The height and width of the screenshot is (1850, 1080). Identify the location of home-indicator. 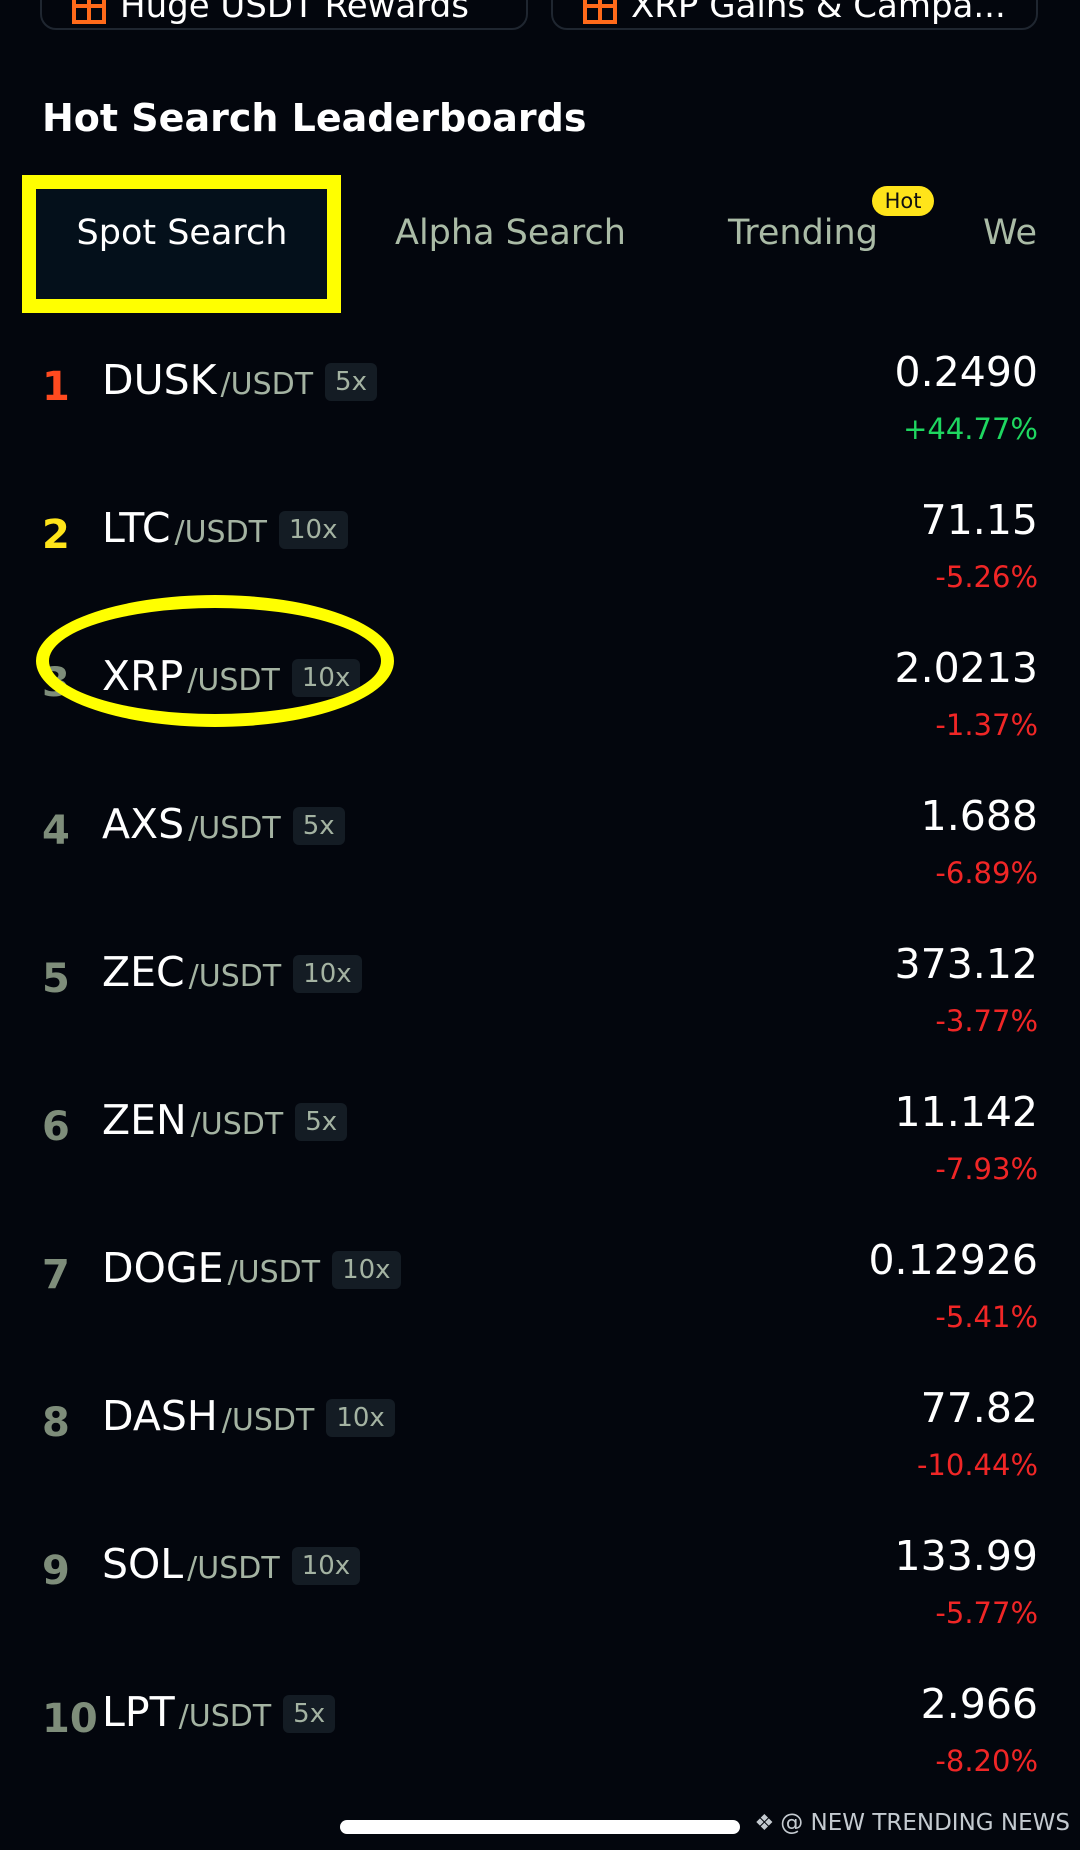
(540, 1827).